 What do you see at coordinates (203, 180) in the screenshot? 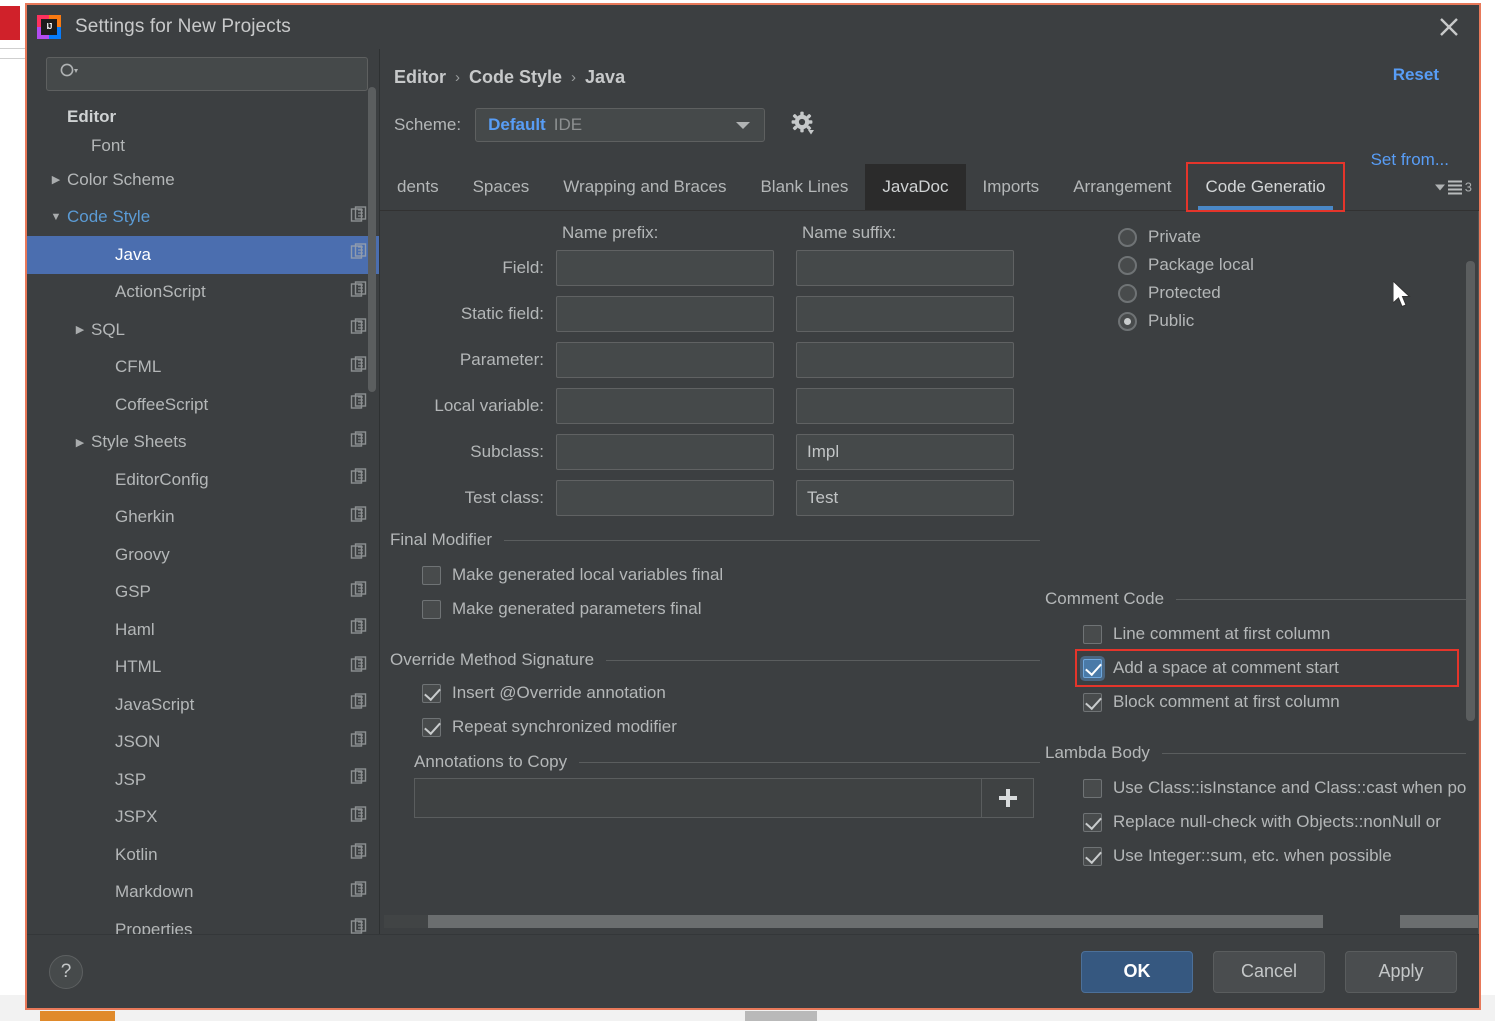
I see `sidebar-item-color-scheme: ▶ Color Scheme` at bounding box center [203, 180].